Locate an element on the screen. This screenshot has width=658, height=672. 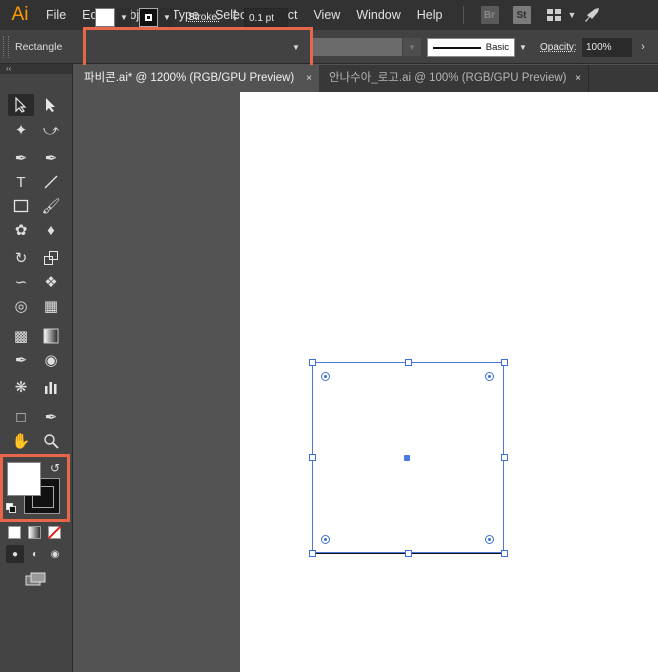
opacity-input: 100% is located at coordinates (607, 47).